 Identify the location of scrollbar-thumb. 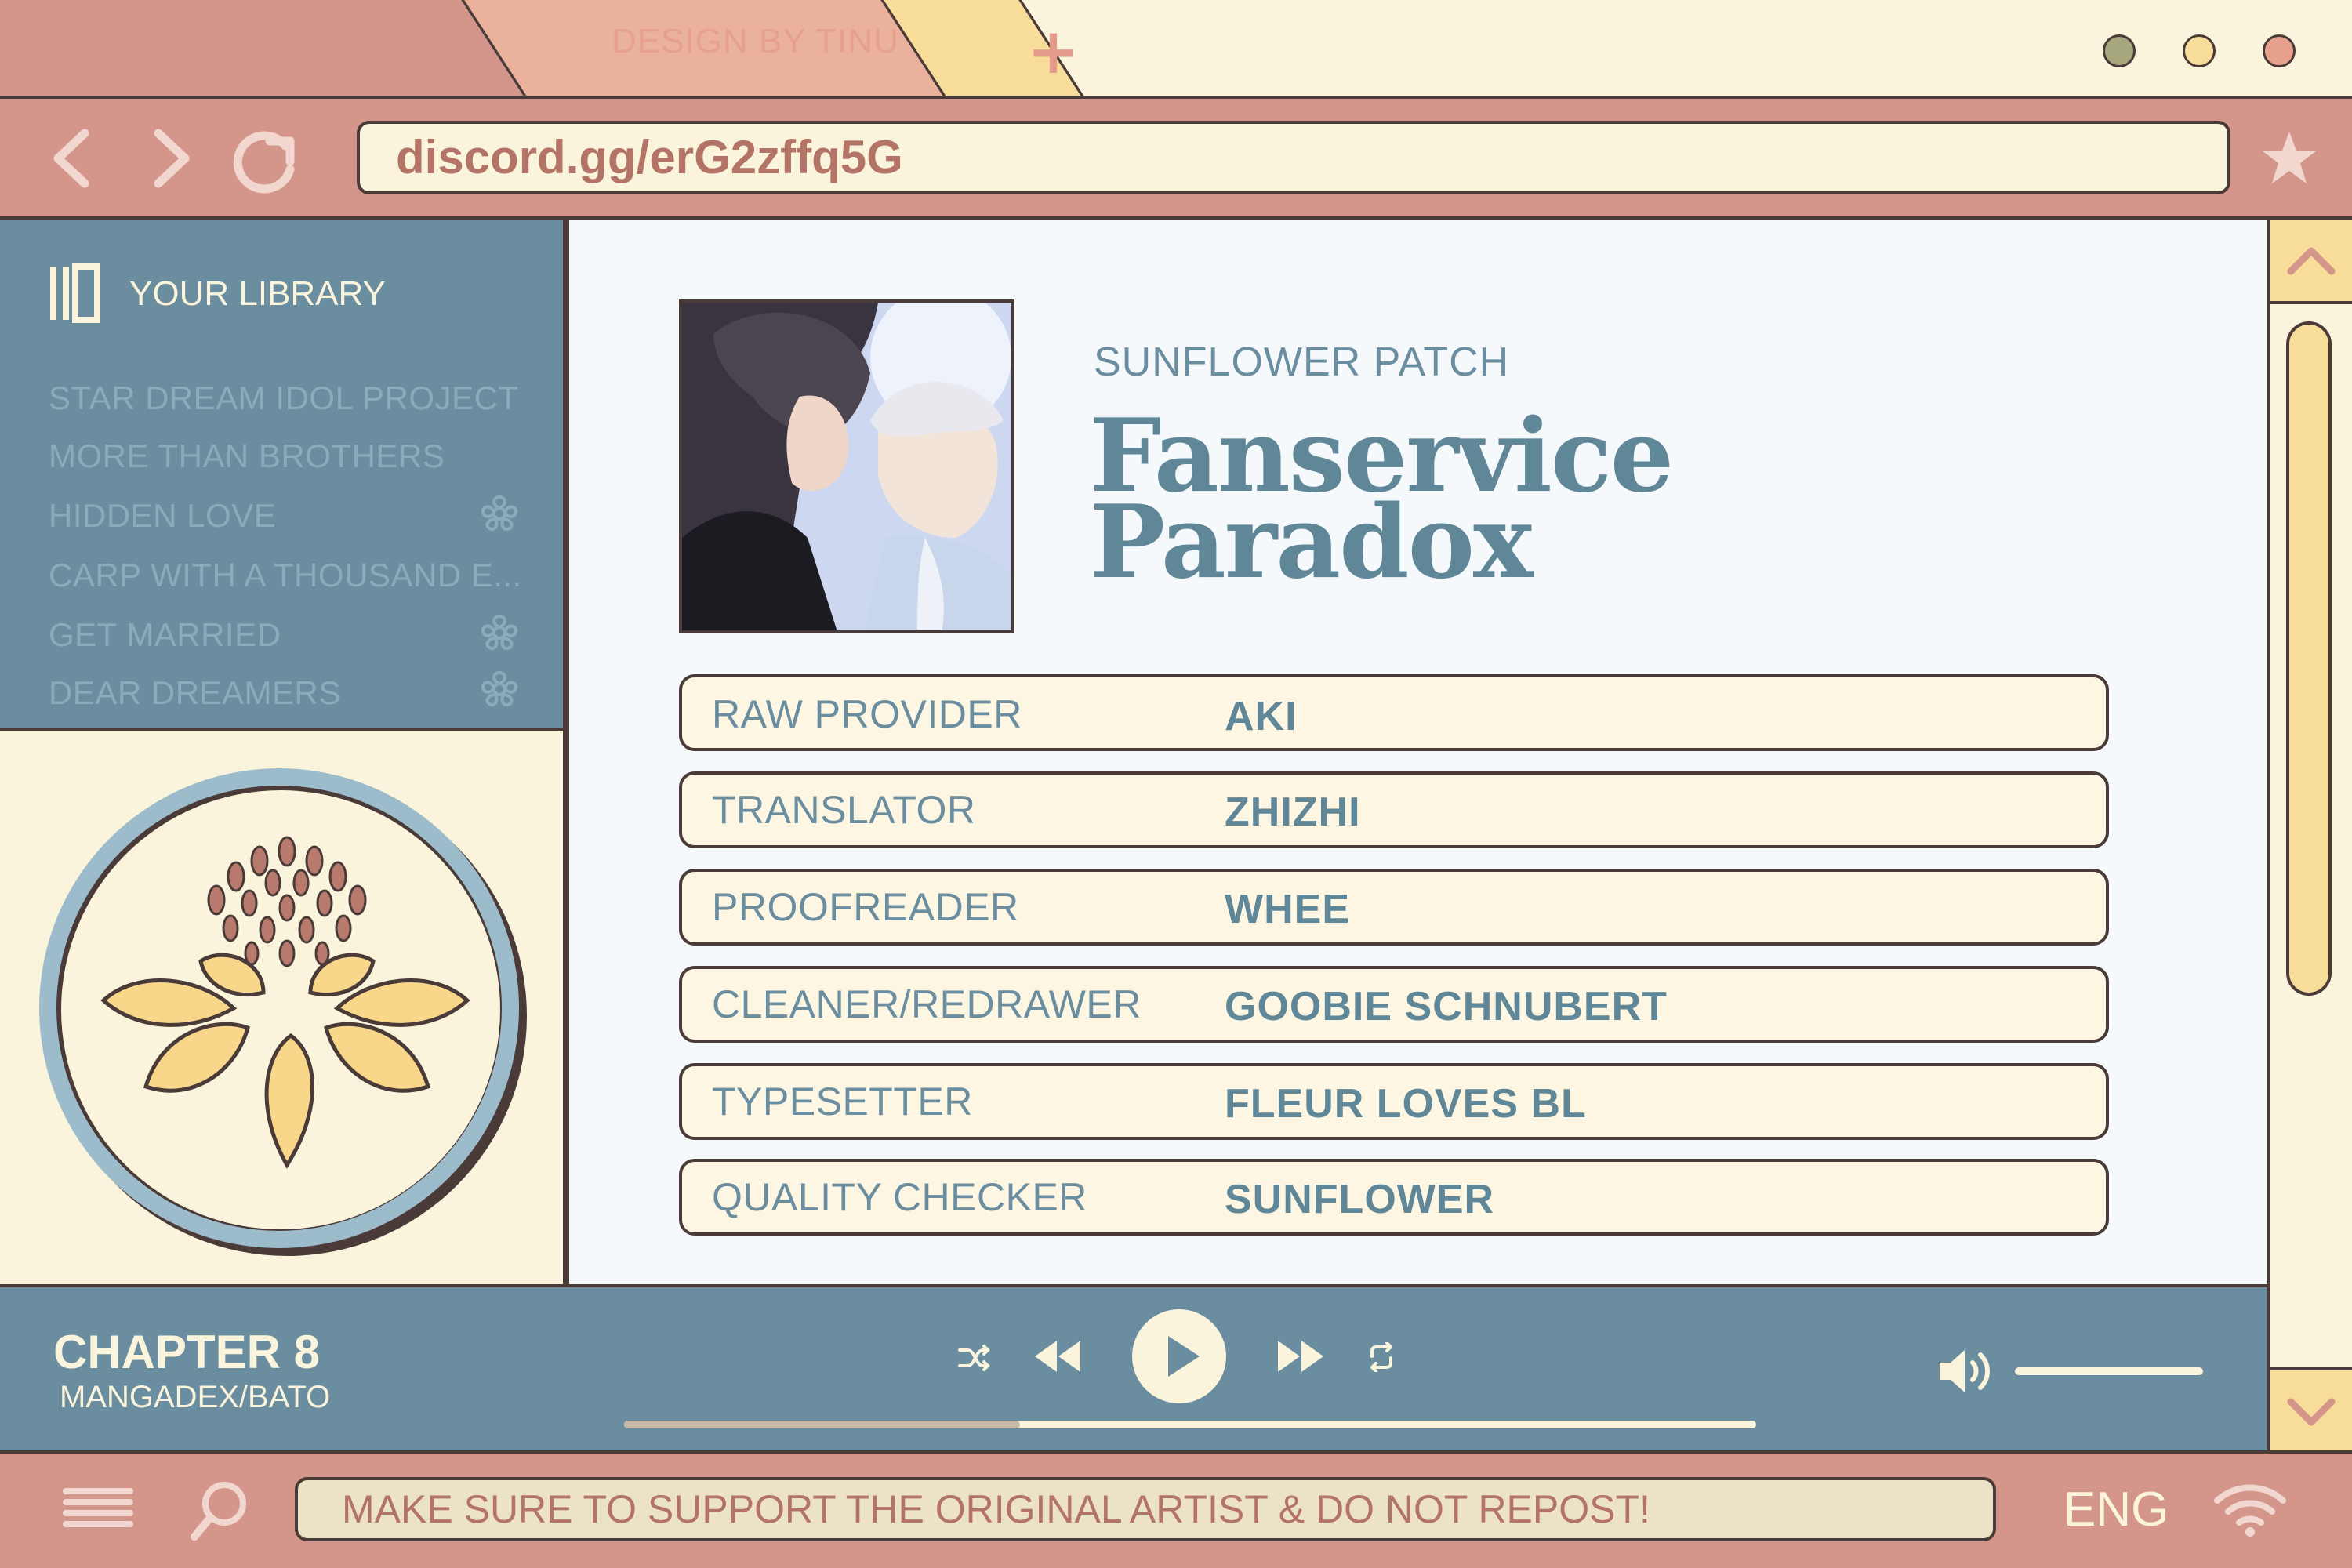
(2309, 658).